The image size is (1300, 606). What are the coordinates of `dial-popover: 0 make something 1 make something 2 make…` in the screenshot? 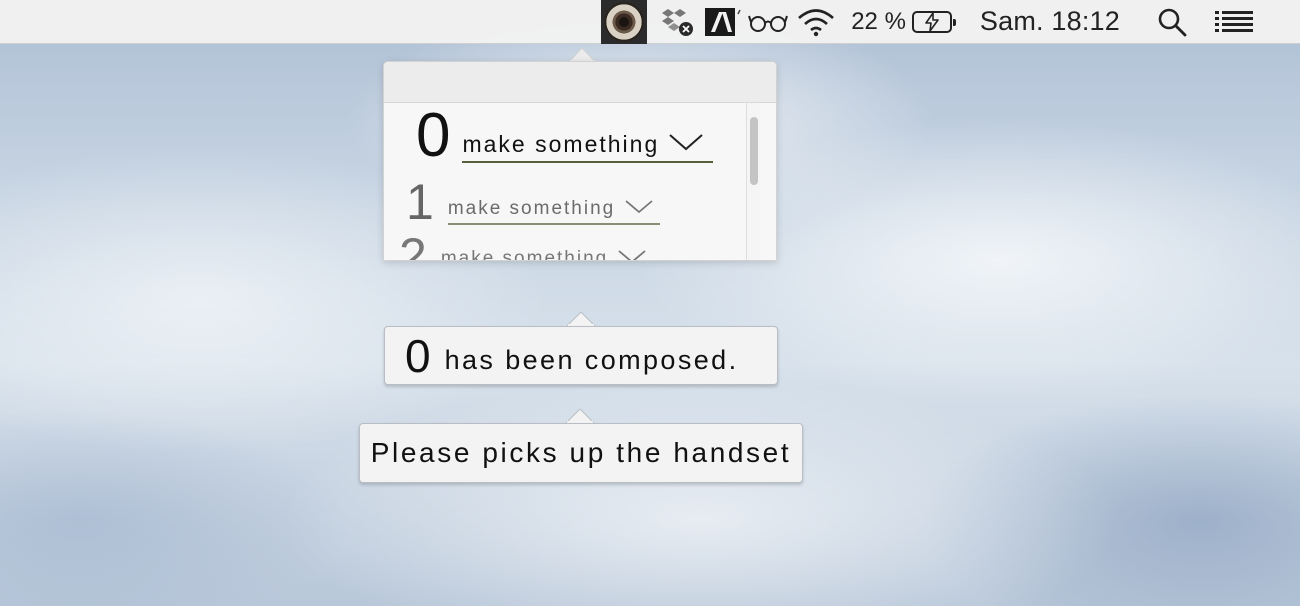 It's located at (580, 161).